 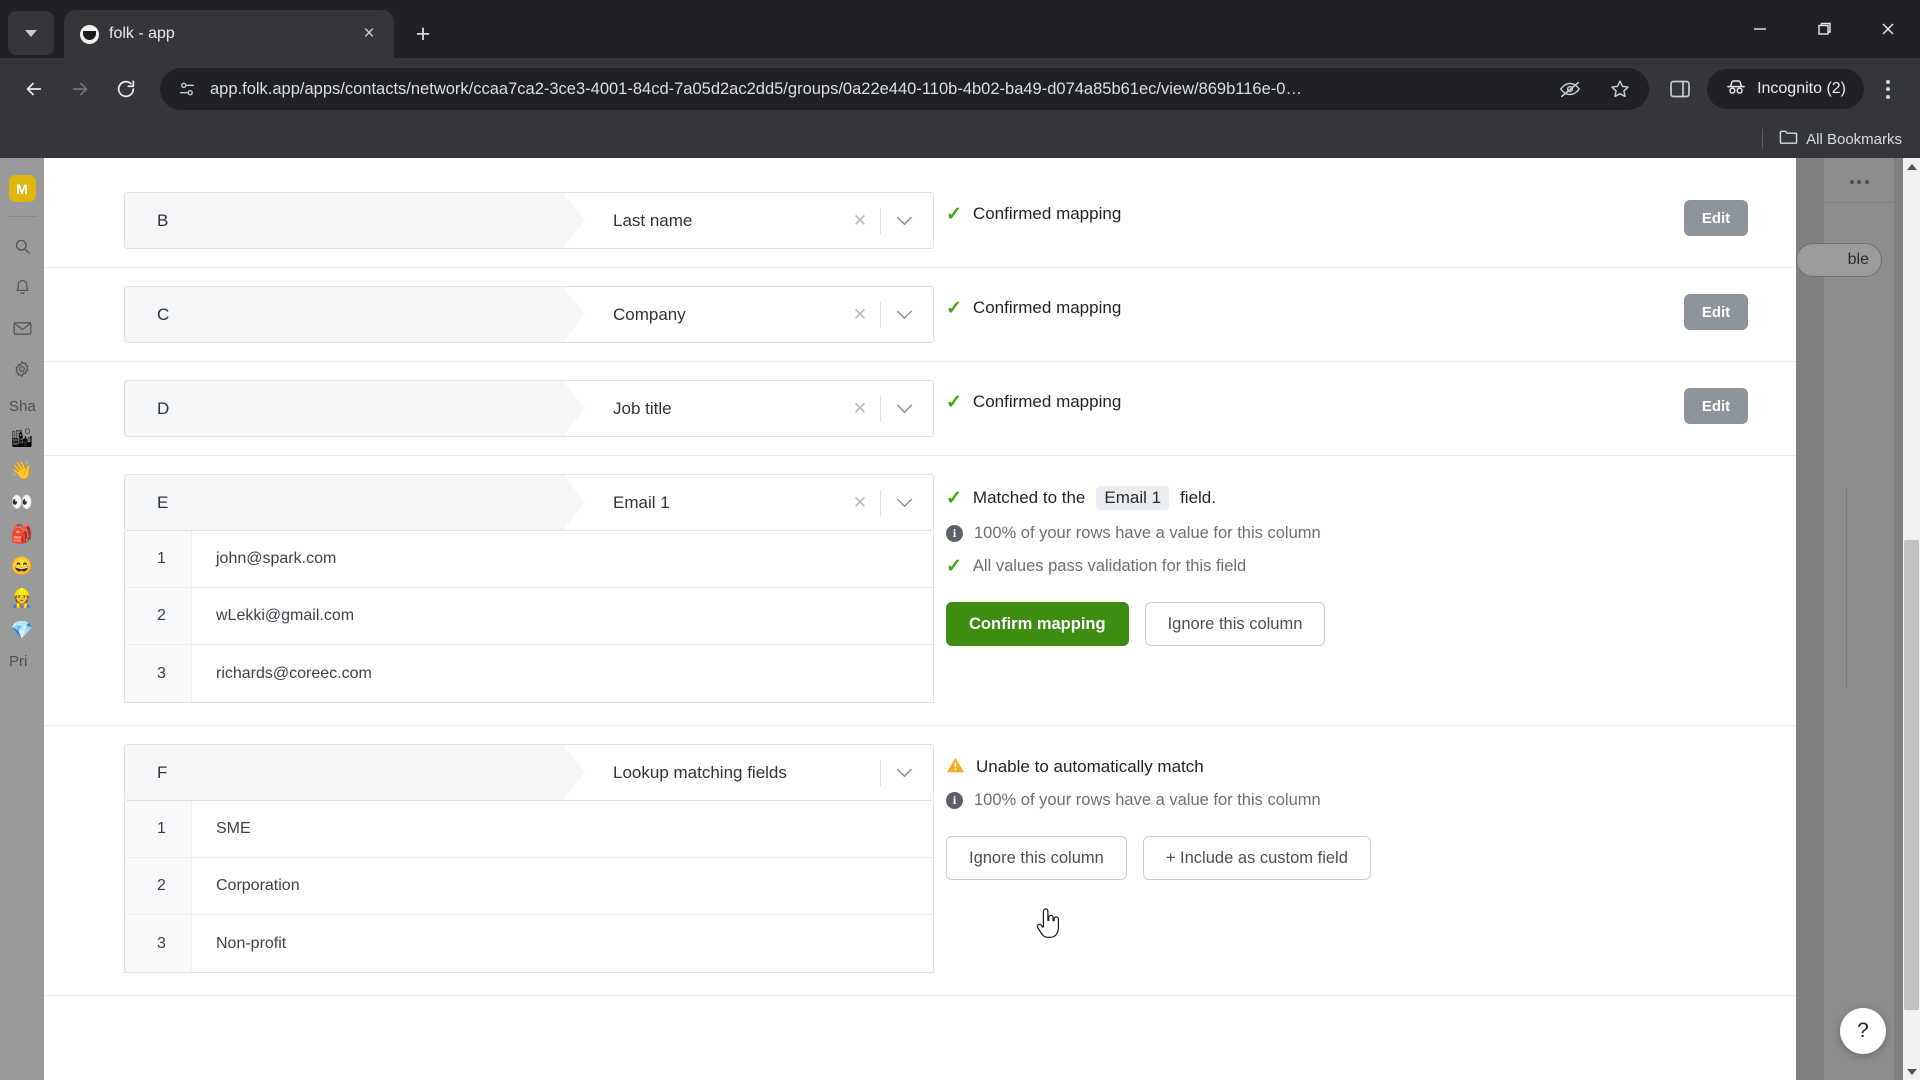 I want to click on maximize-window-icon, so click(x=1824, y=29).